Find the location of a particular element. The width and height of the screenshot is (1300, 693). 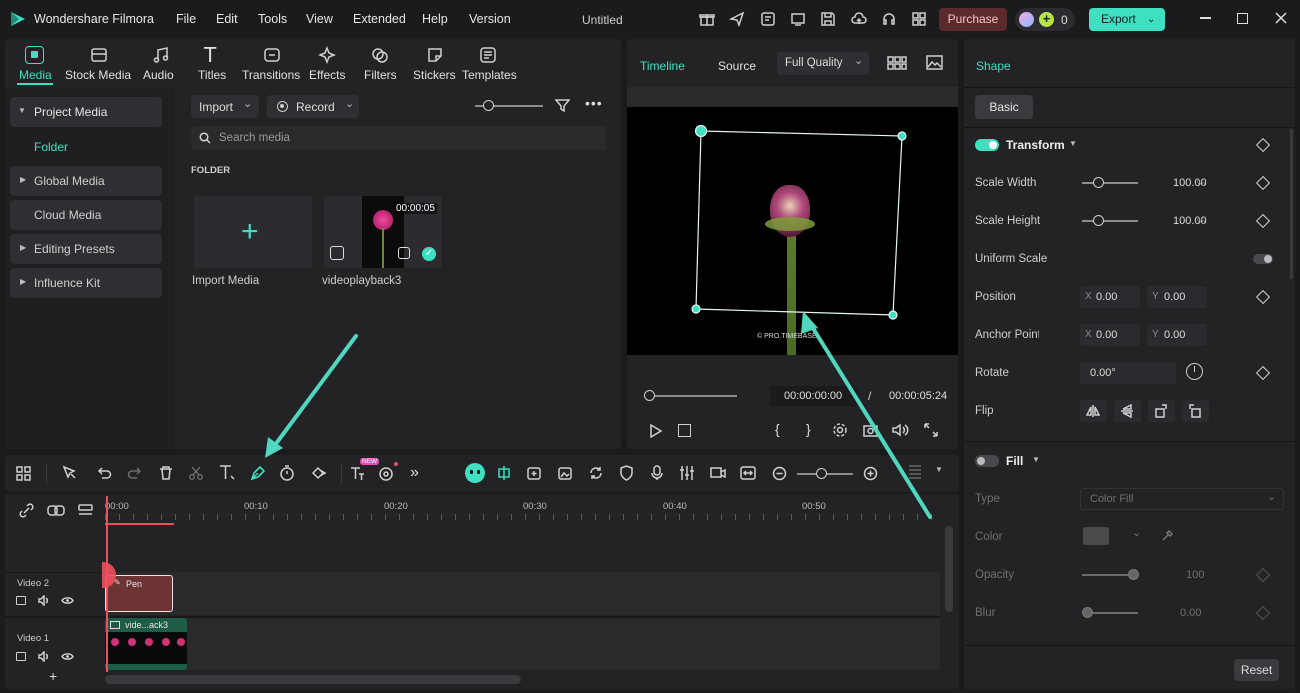

image-icon is located at coordinates (934, 62).